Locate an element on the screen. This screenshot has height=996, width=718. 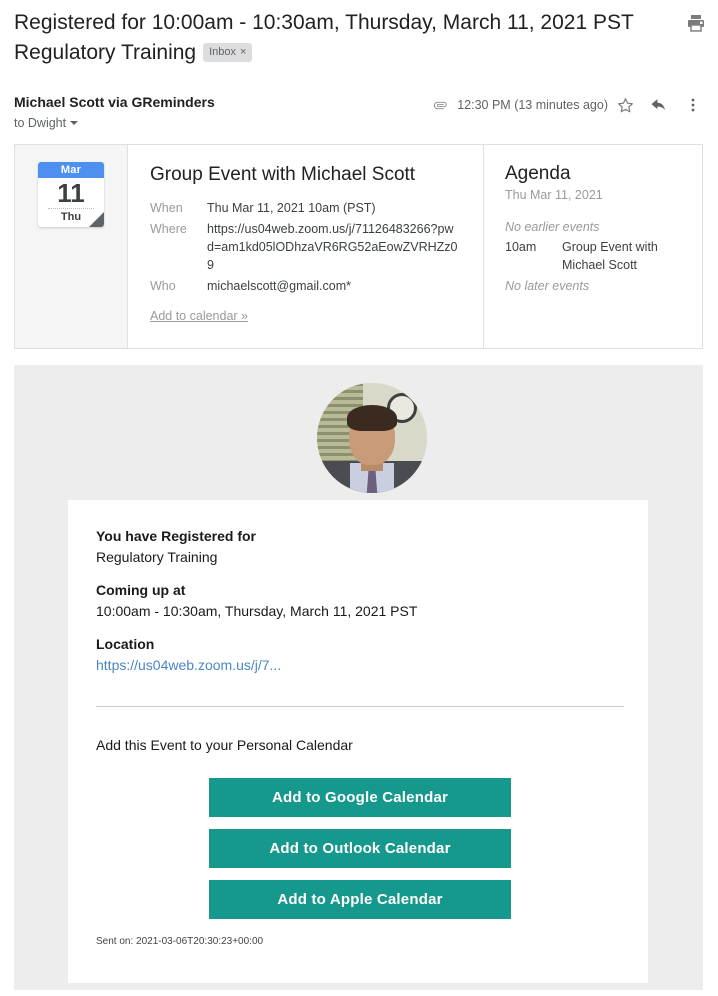
agenda-title: Agenda is located at coordinates (538, 173).